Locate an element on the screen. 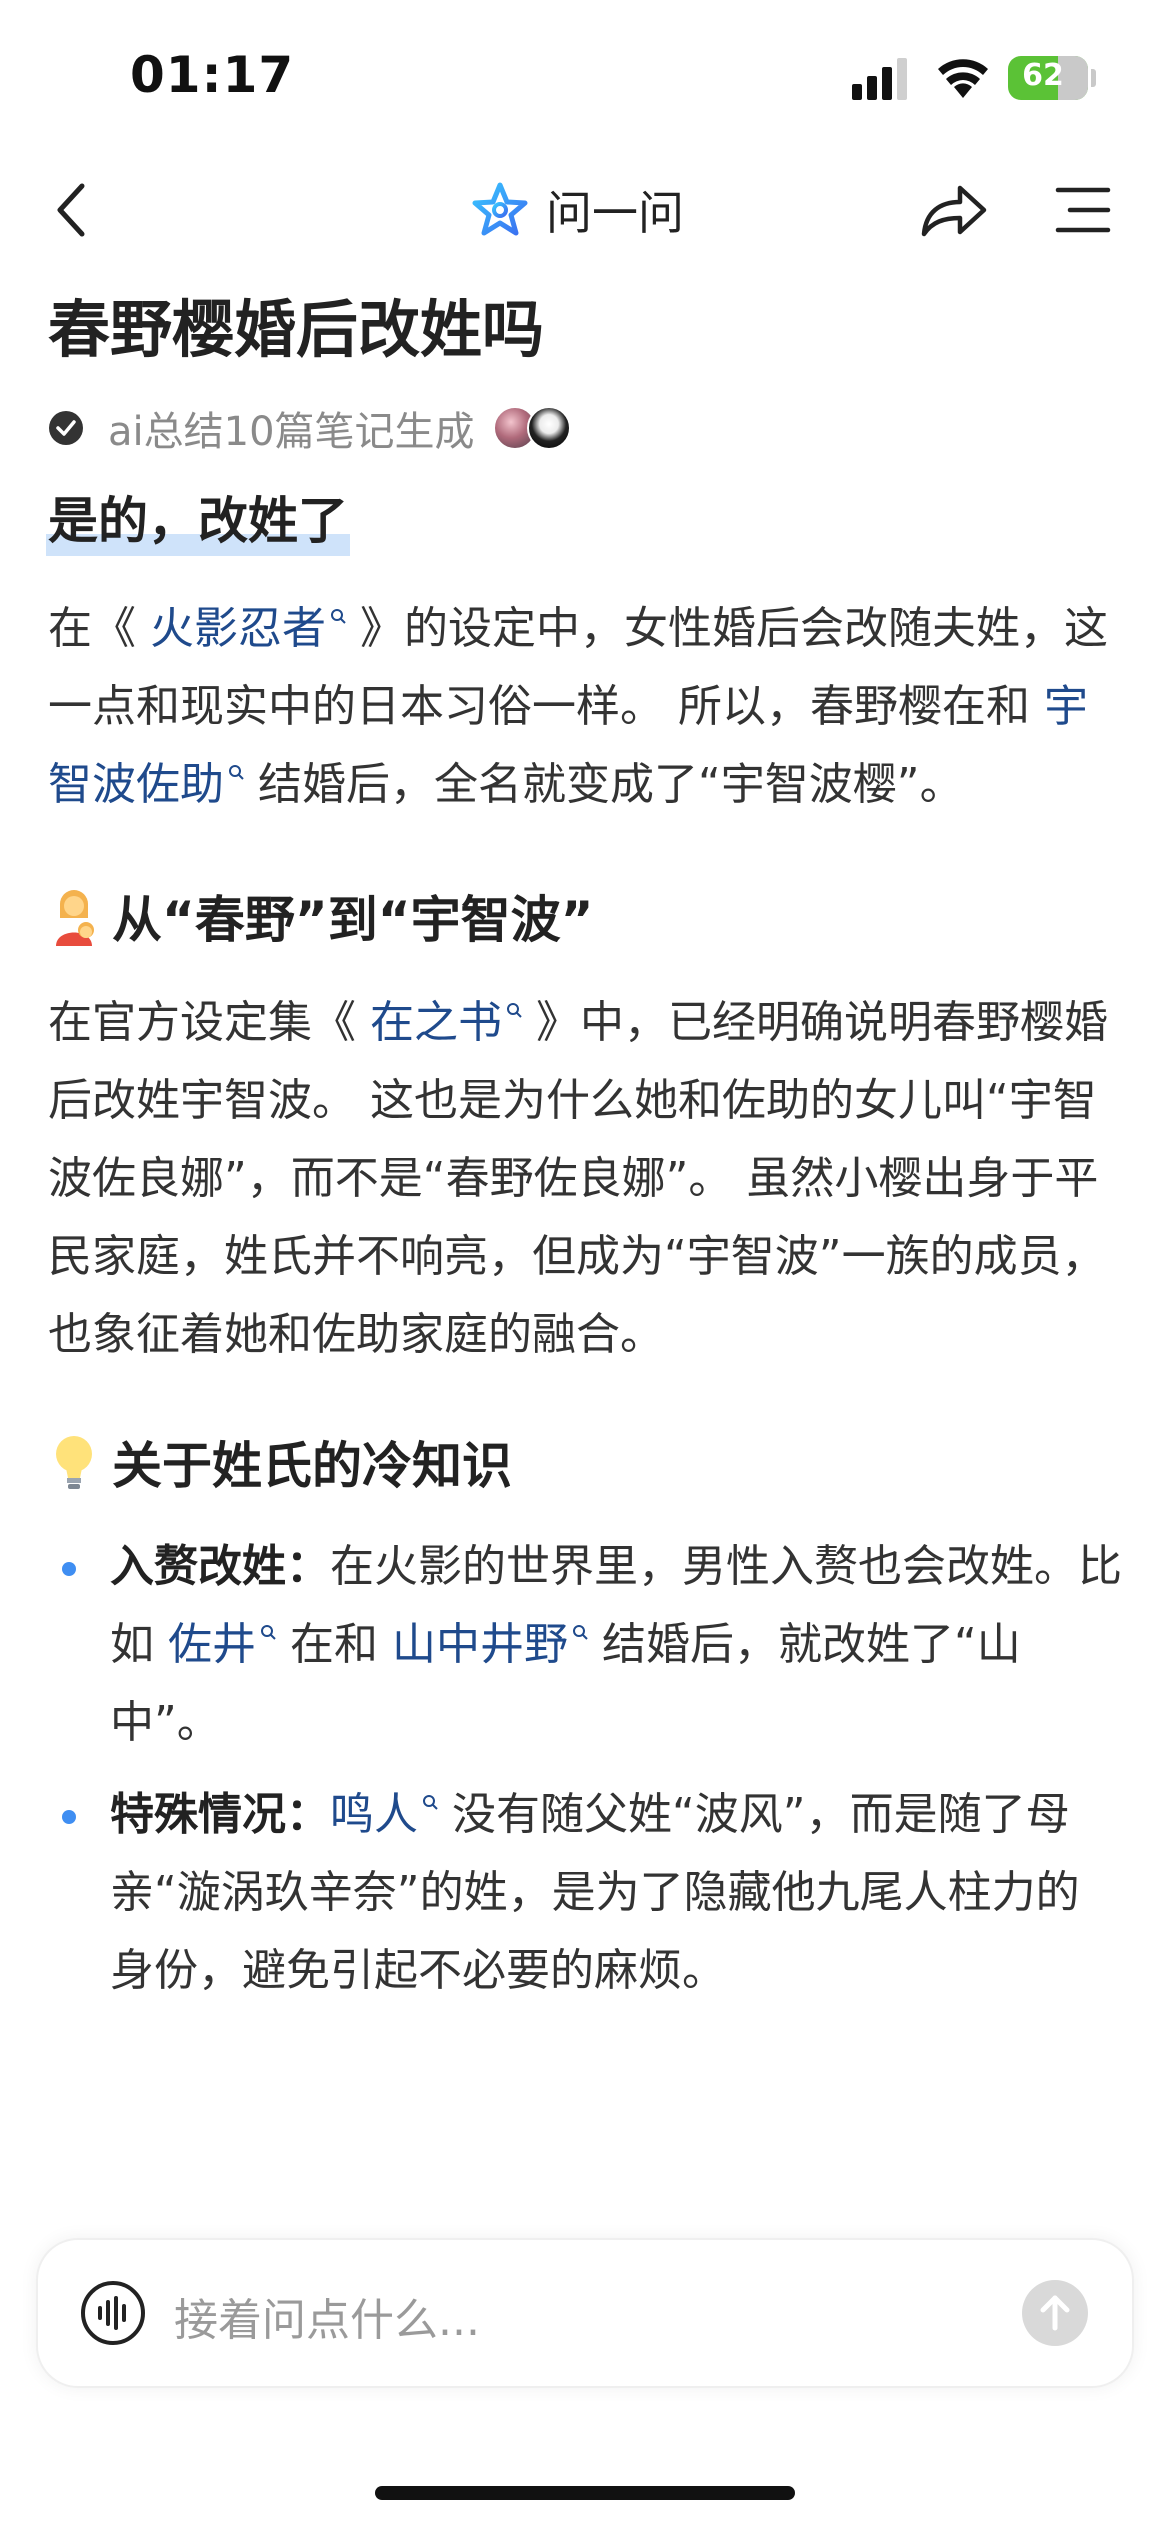 The height and width of the screenshot is (2532, 1170). text: 在《 is located at coordinates (99, 628).